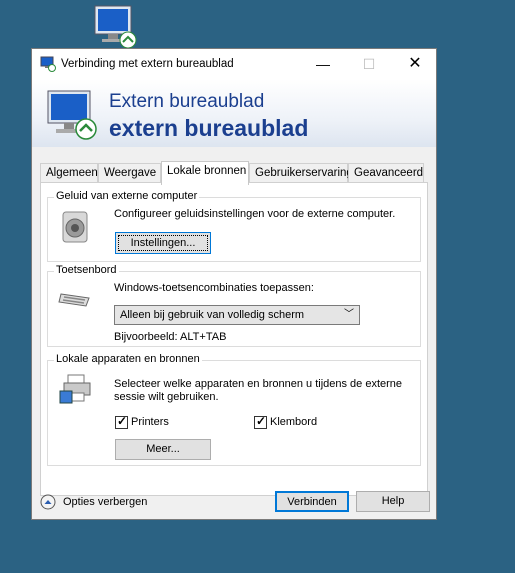 Image resolution: width=515 pixels, height=573 pixels. I want to click on tab-geavanceerd: Geavanceerd, so click(386, 173).